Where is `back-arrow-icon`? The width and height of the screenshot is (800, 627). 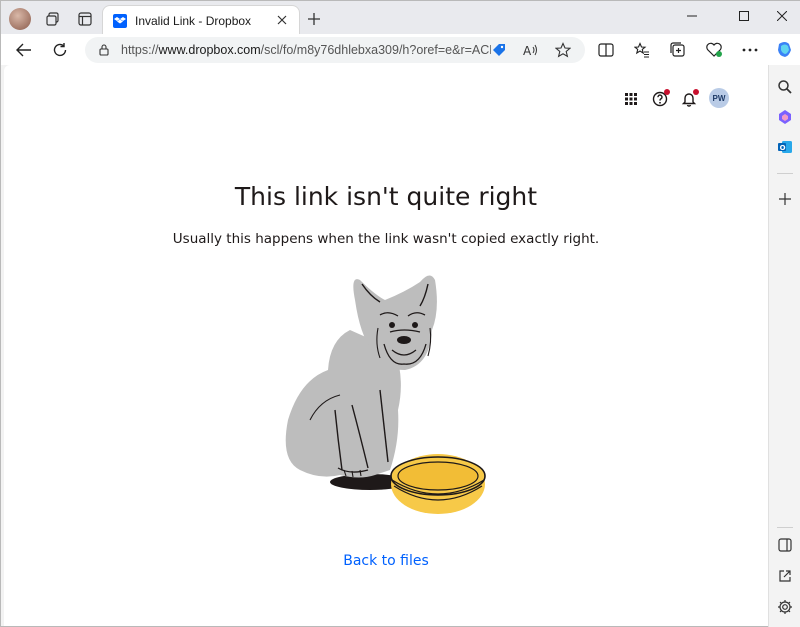
back-arrow-icon is located at coordinates (24, 50).